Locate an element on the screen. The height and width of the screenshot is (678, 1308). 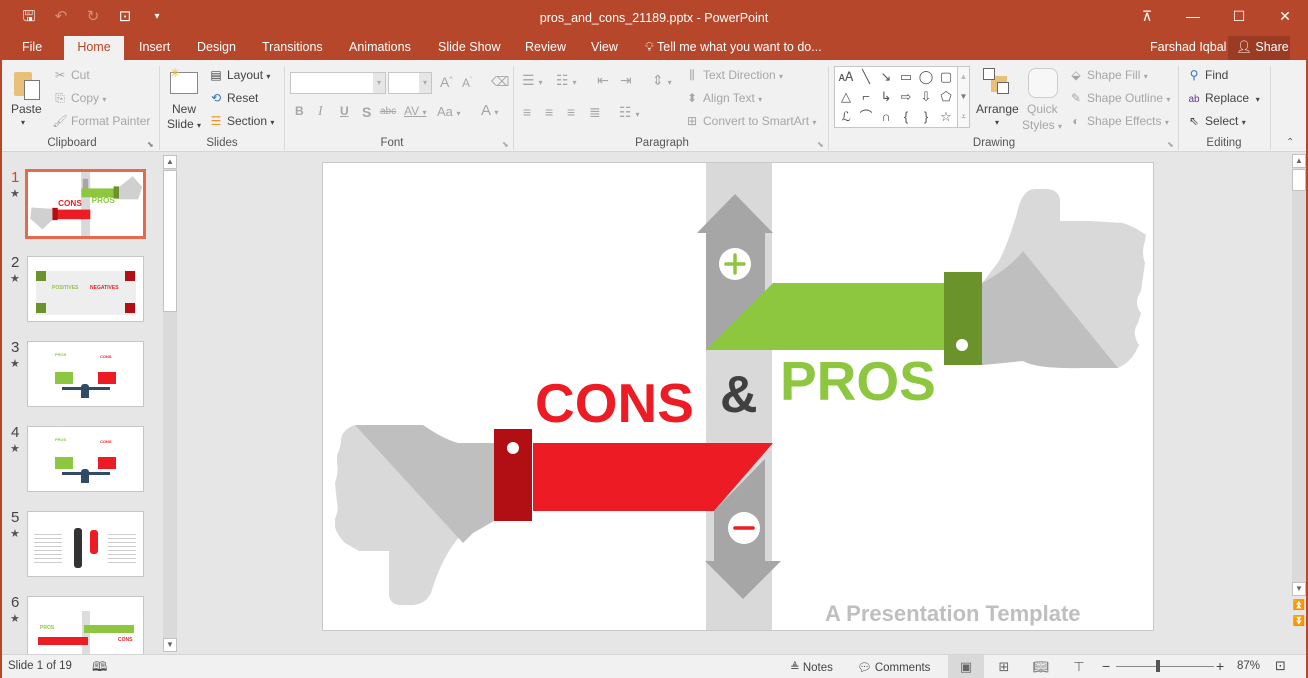
right-brace-shape-icon: } is located at coordinates (926, 117).